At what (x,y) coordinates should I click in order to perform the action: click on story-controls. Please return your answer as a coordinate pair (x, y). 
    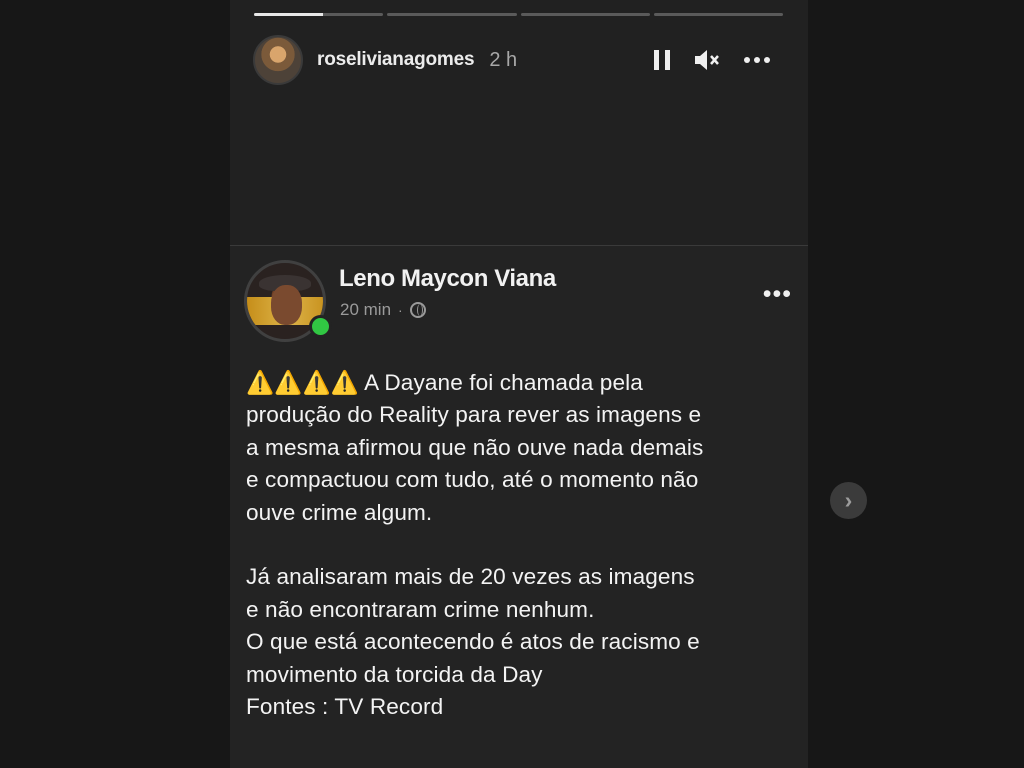
    Looking at the image, I should click on (718, 60).